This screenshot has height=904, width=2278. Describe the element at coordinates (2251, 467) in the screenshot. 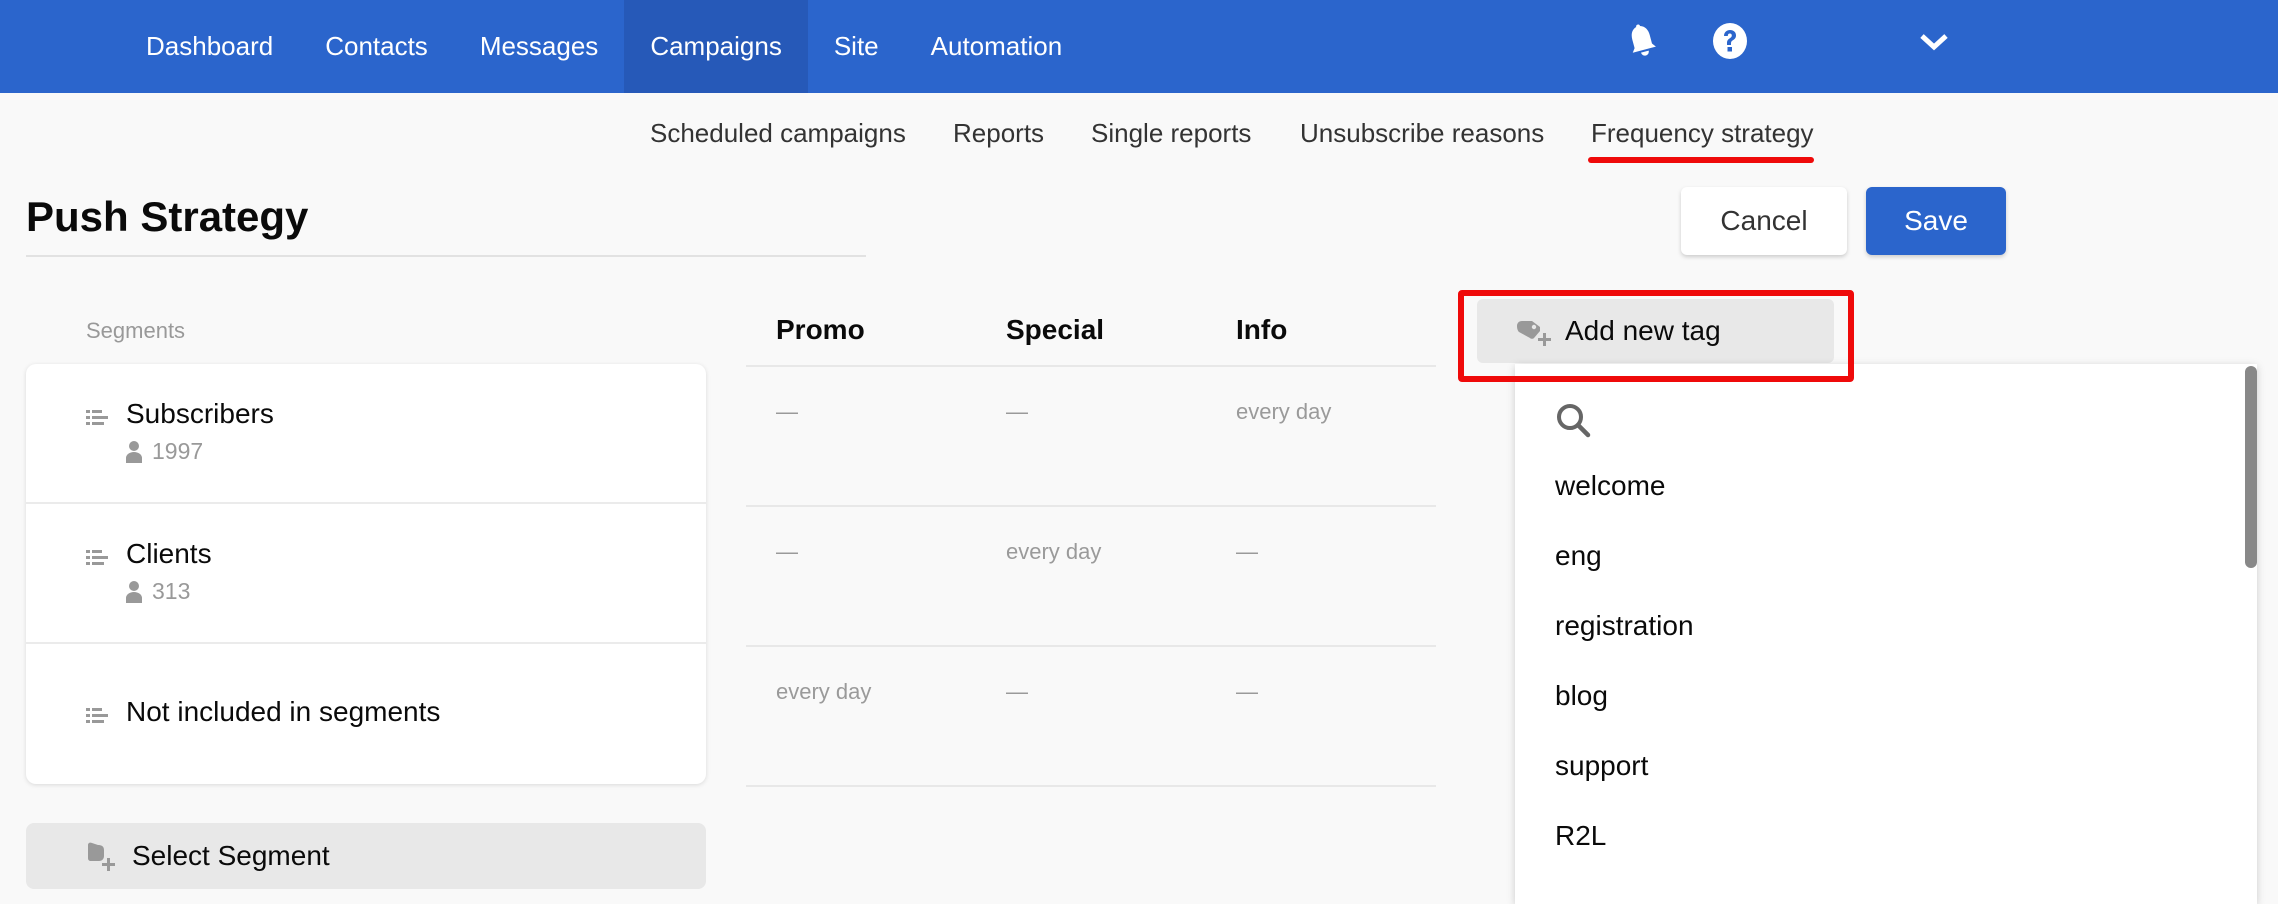

I see `dropdown-scrollbar` at that location.